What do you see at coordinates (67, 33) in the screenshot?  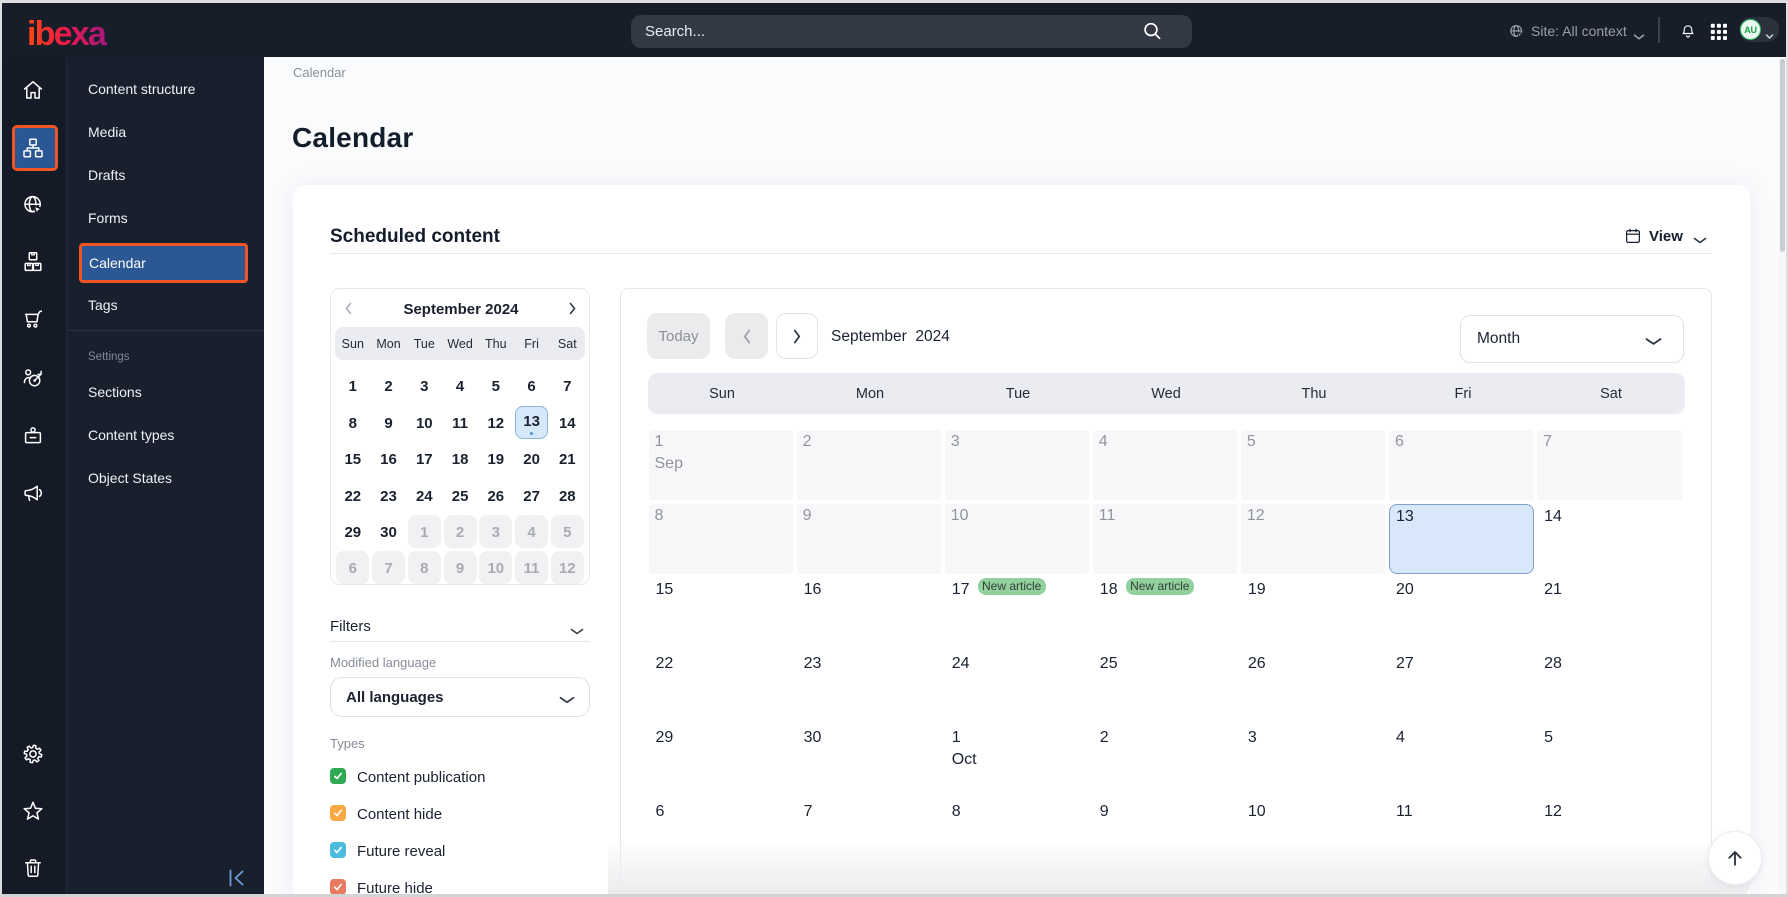 I see `svg-text: ibexa` at bounding box center [67, 33].